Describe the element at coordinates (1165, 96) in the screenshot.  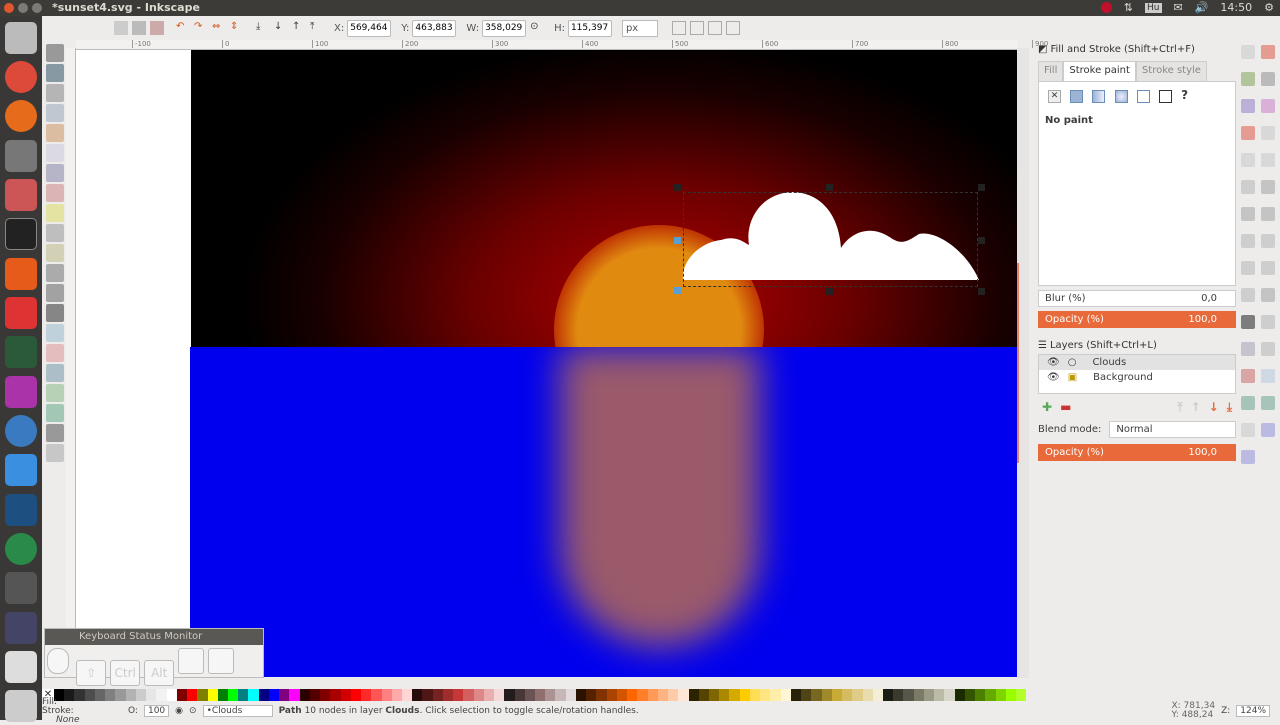
I see `swatch-button` at that location.